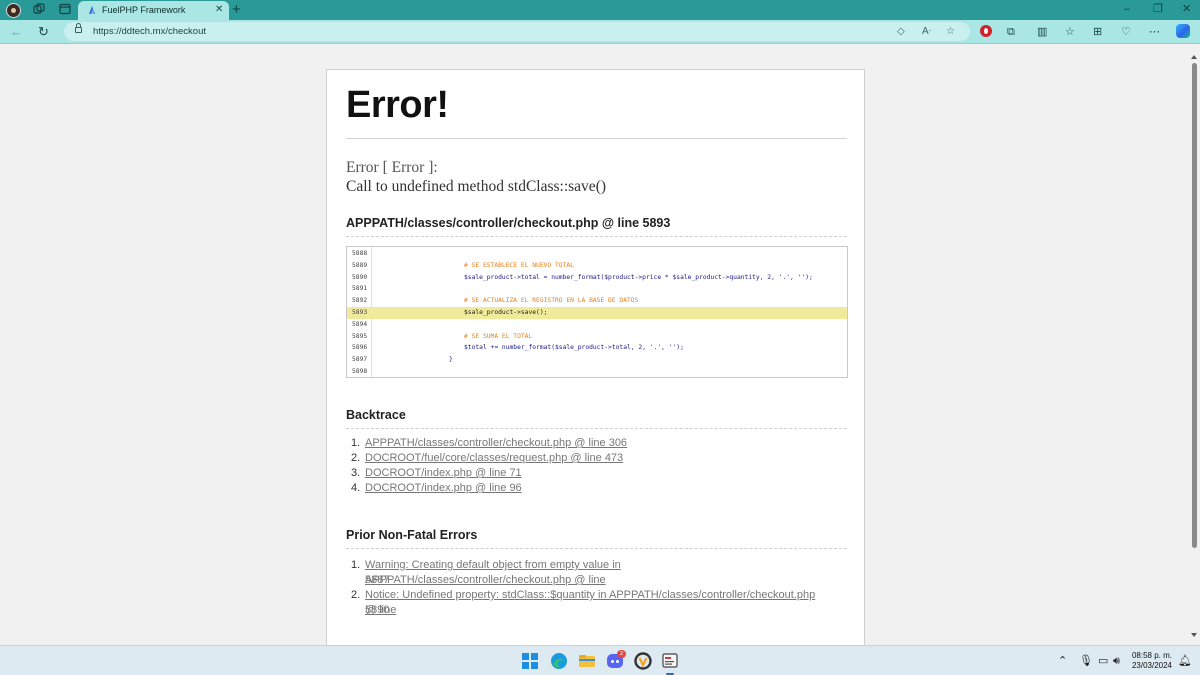 The height and width of the screenshot is (675, 1200). What do you see at coordinates (78, 28) in the screenshot?
I see `lock-icon` at bounding box center [78, 28].